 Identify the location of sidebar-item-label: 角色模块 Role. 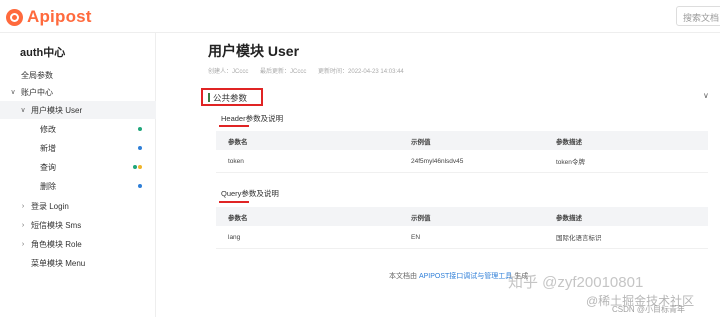
(56, 244).